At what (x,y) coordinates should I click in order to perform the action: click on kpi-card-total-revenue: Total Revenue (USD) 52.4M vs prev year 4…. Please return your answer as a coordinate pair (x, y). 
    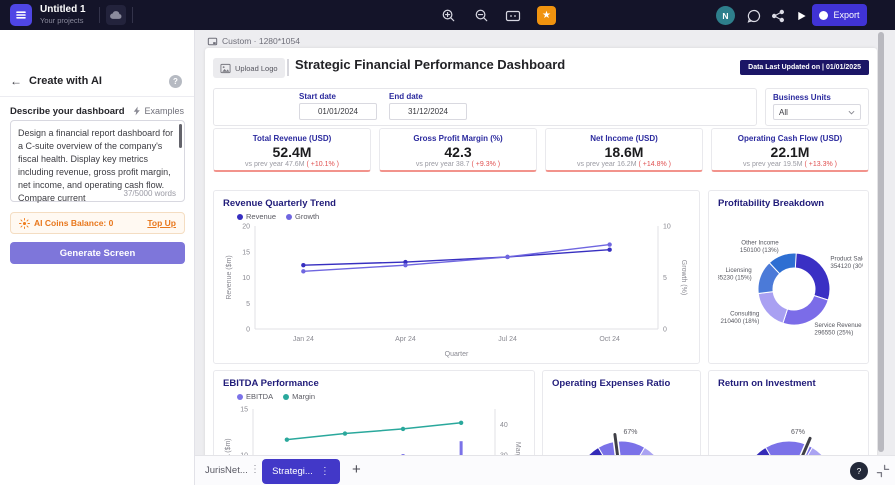
    Looking at the image, I should click on (292, 150).